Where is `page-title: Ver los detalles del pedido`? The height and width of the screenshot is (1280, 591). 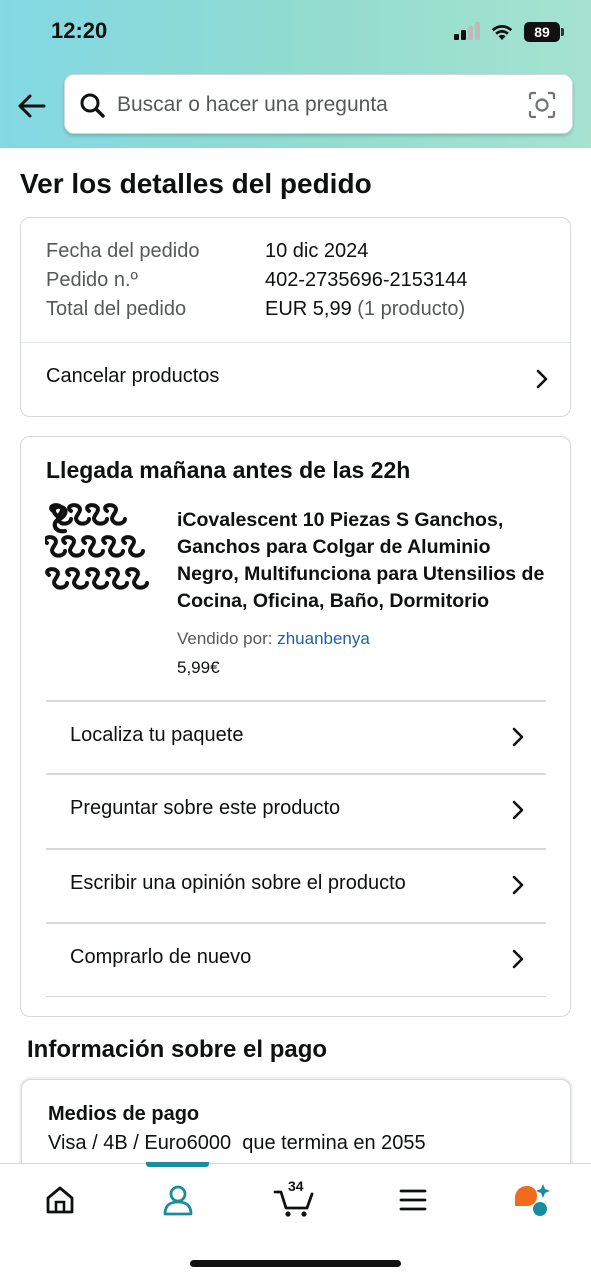 page-title: Ver los detalles del pedido is located at coordinates (196, 183).